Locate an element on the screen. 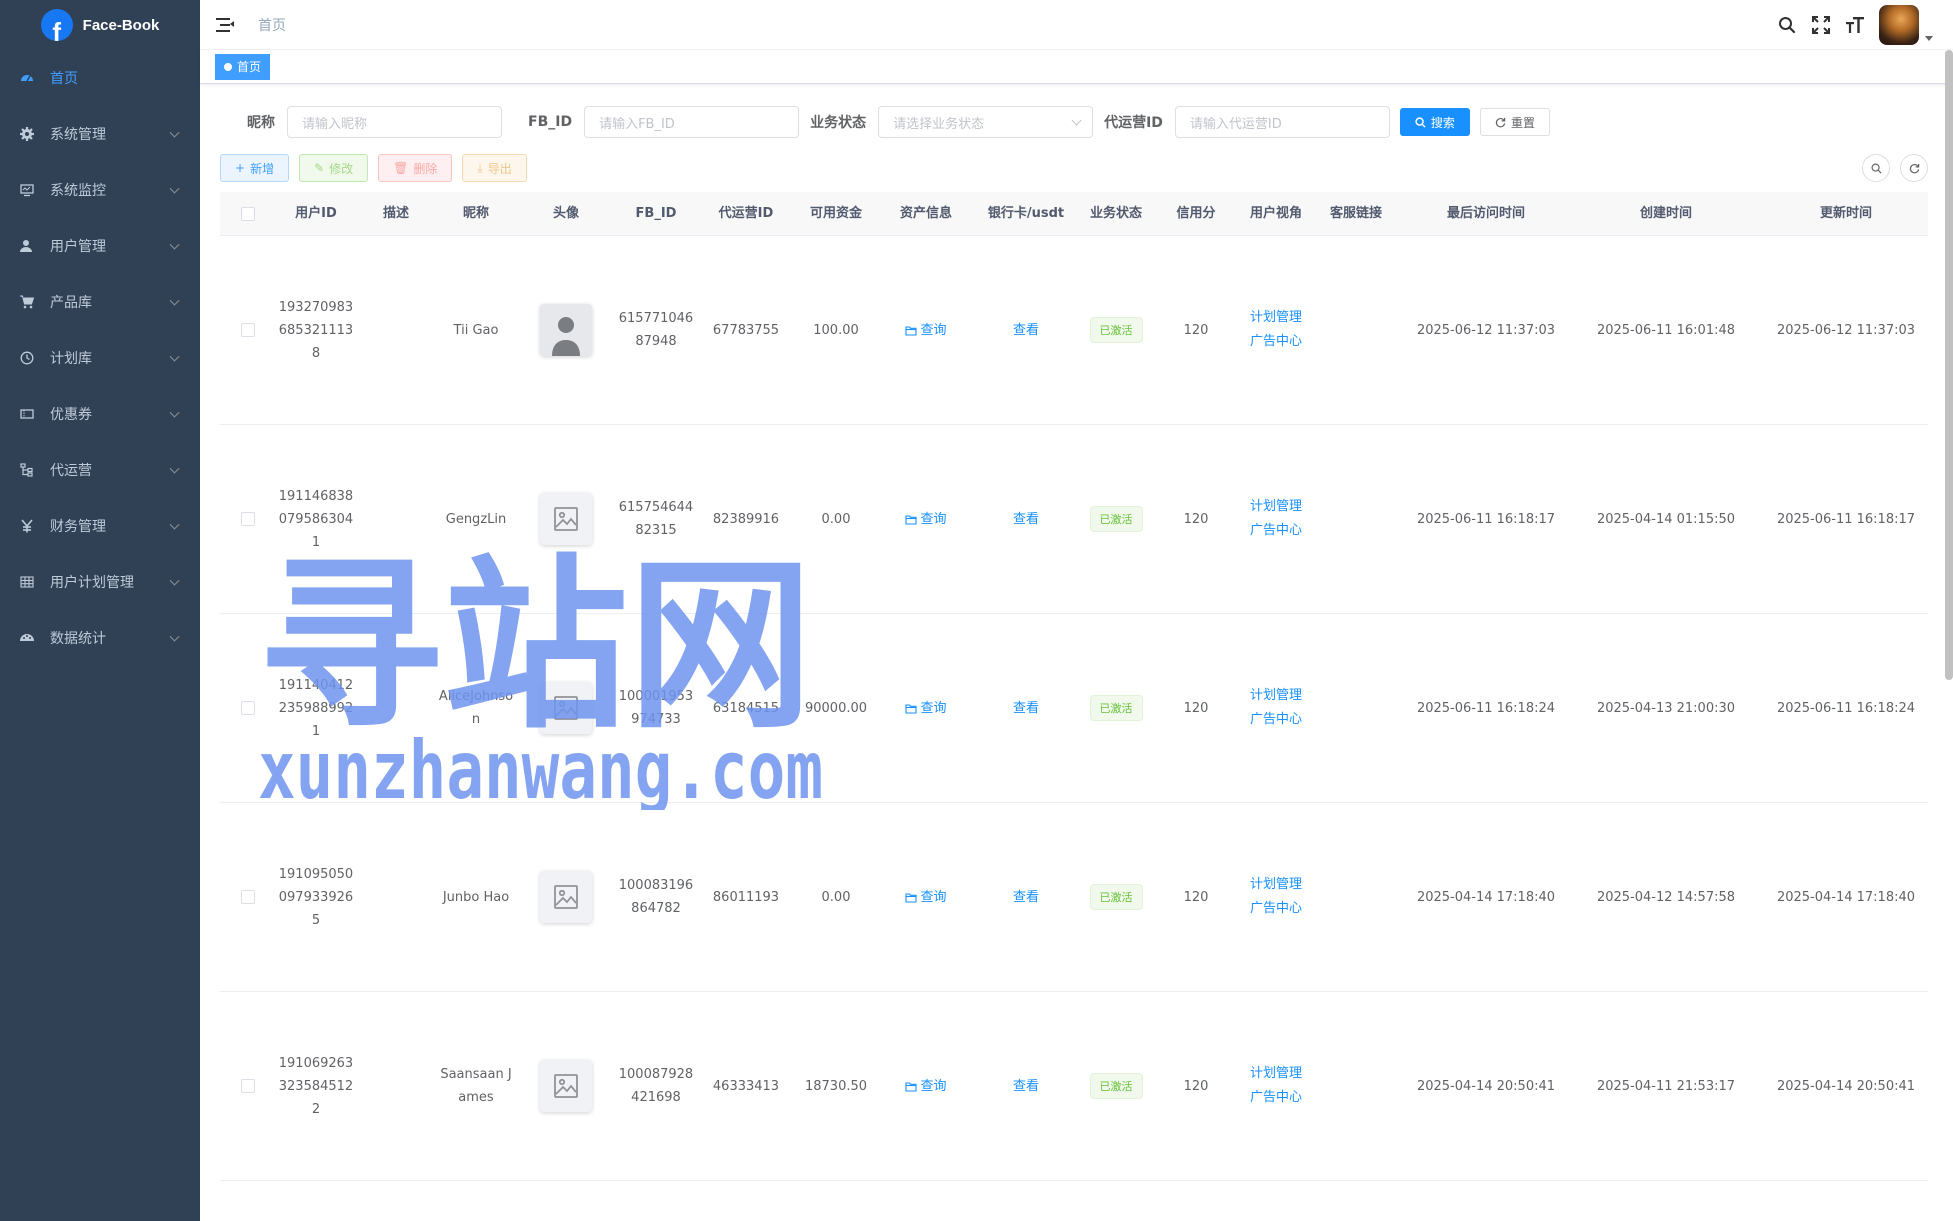  sidebar-item-3: 用户管理 is located at coordinates (100, 246).